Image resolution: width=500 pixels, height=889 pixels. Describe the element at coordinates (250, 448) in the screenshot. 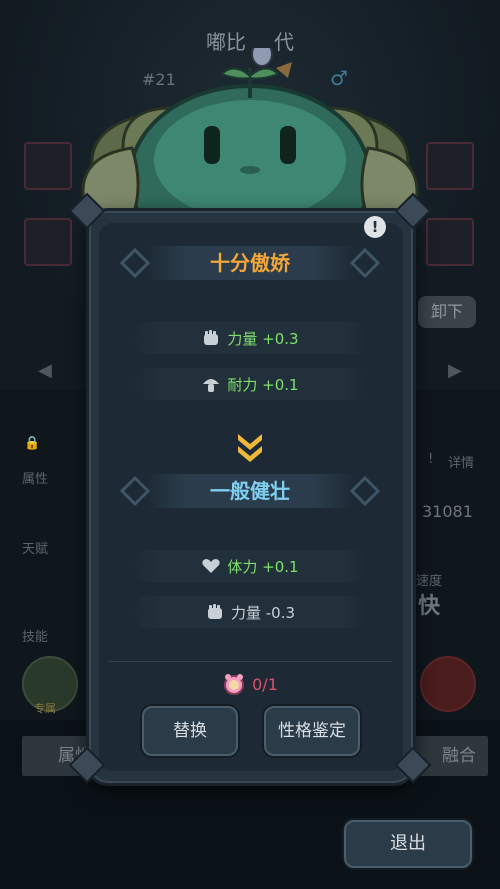

I see `chevron-down-icon` at that location.